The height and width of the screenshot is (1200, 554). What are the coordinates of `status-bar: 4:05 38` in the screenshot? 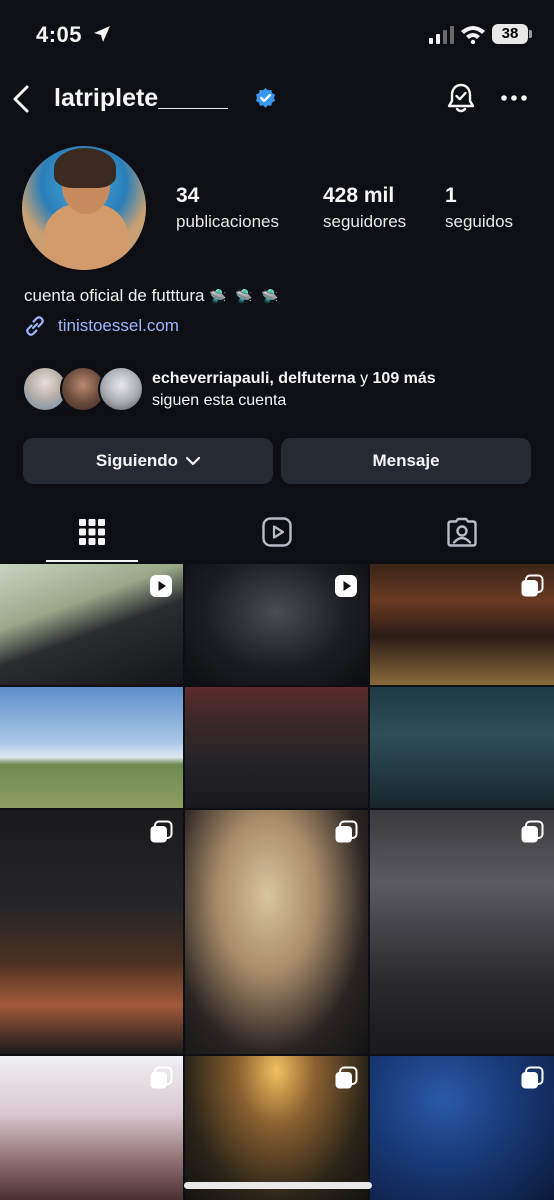 It's located at (277, 35).